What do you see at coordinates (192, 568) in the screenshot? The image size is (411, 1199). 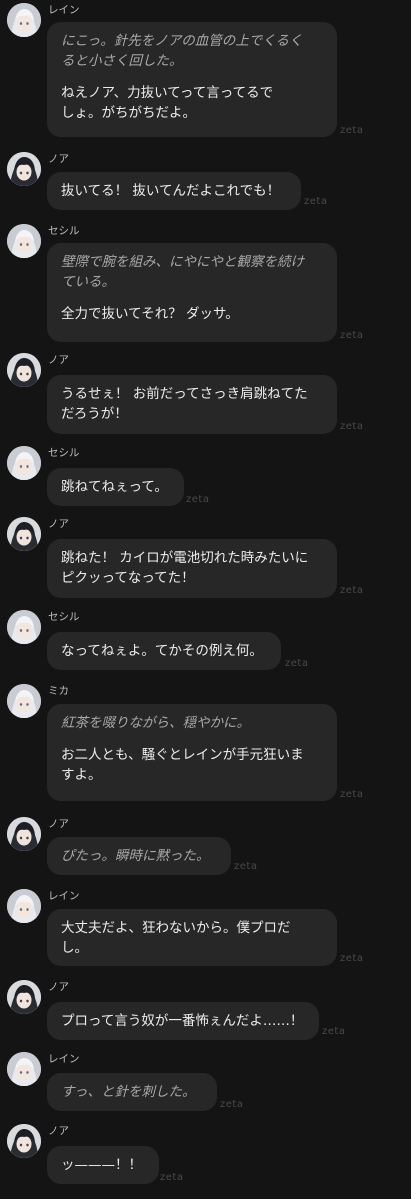 I see `message-bubble: 跳ねた！ カイロが電池切れた時みたいに ピクッってなってた！` at bounding box center [192, 568].